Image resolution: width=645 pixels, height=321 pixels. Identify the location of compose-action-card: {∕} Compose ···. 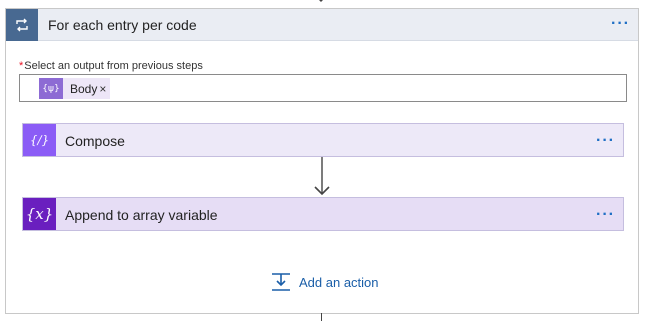
(323, 140).